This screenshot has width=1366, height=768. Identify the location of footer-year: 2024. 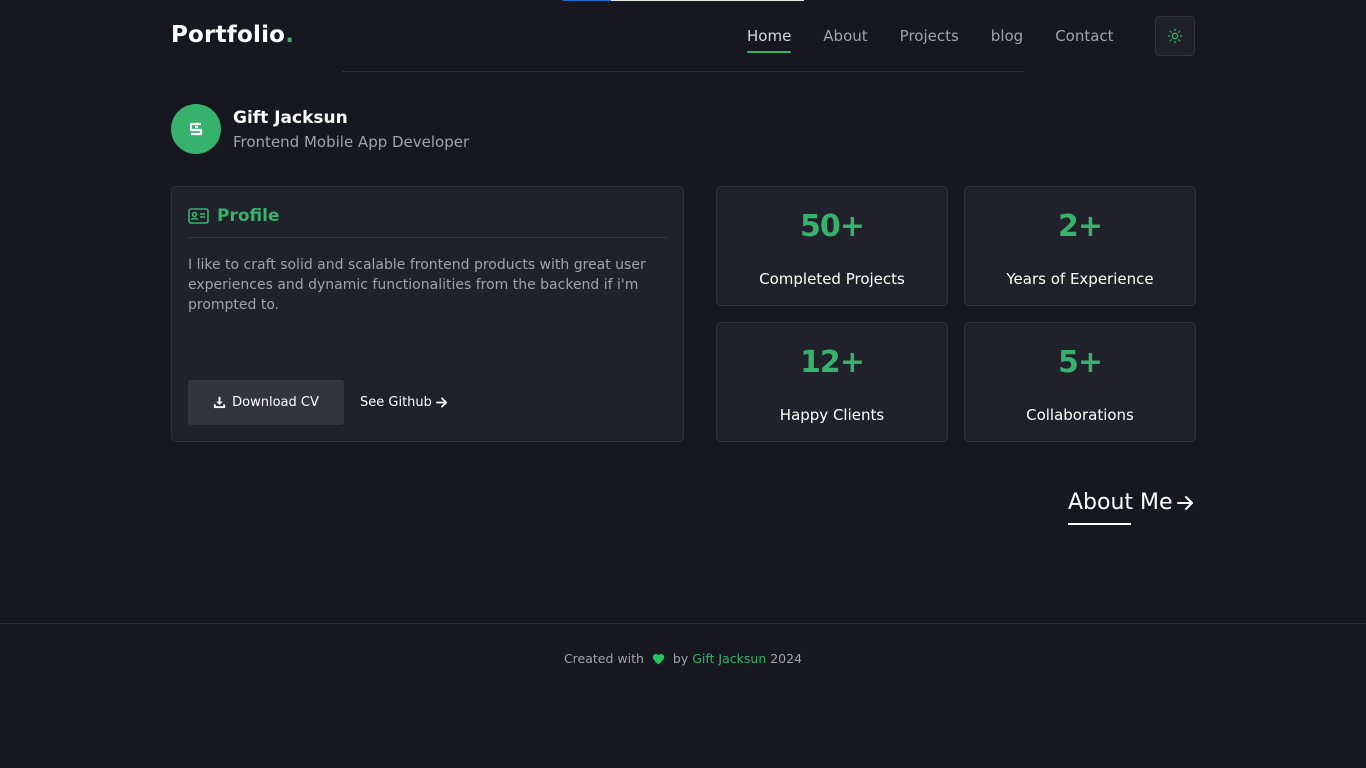
(786, 658).